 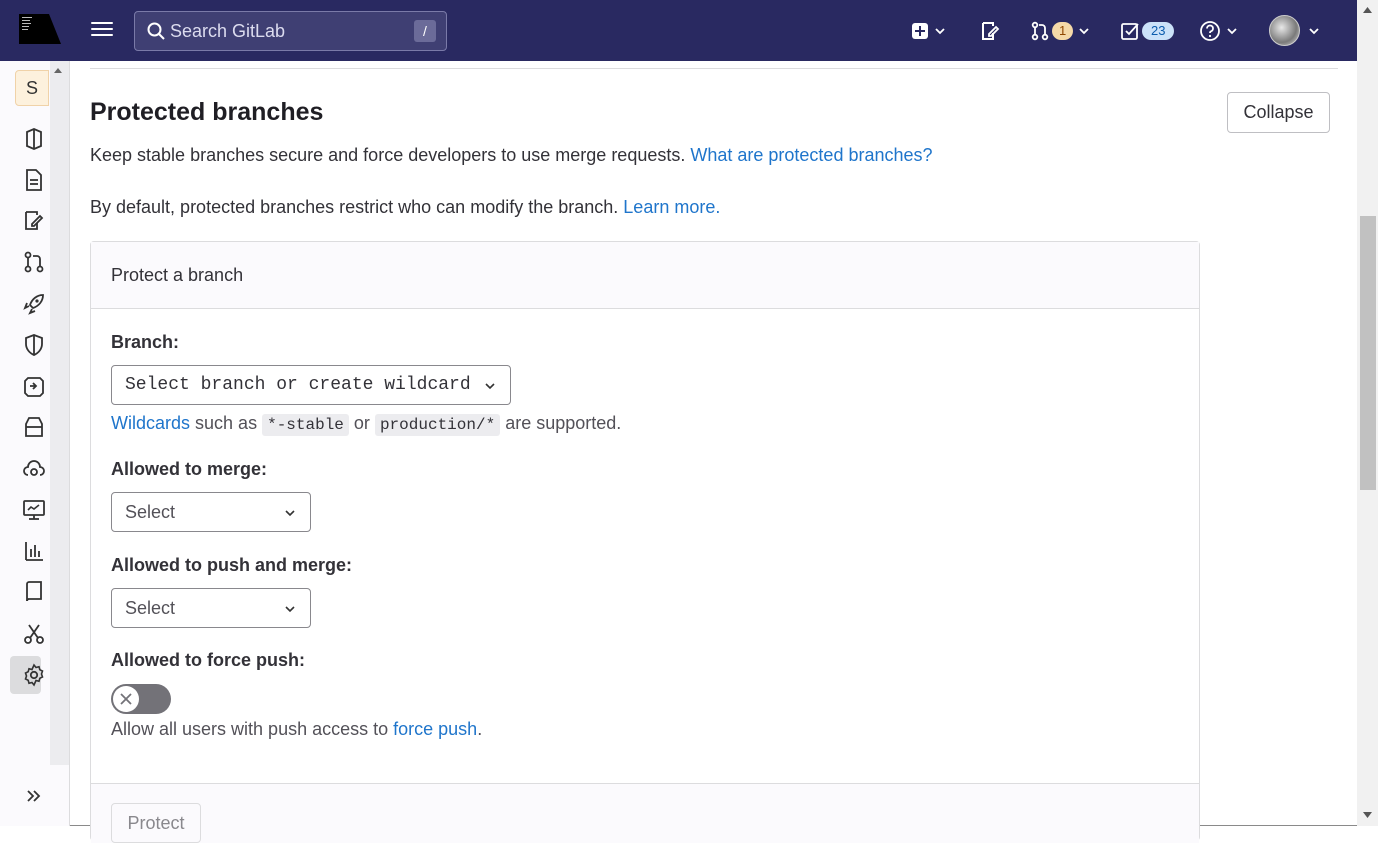 What do you see at coordinates (298, 385) in the screenshot?
I see `branch-dropdown-text: Select branch or create wildcard` at bounding box center [298, 385].